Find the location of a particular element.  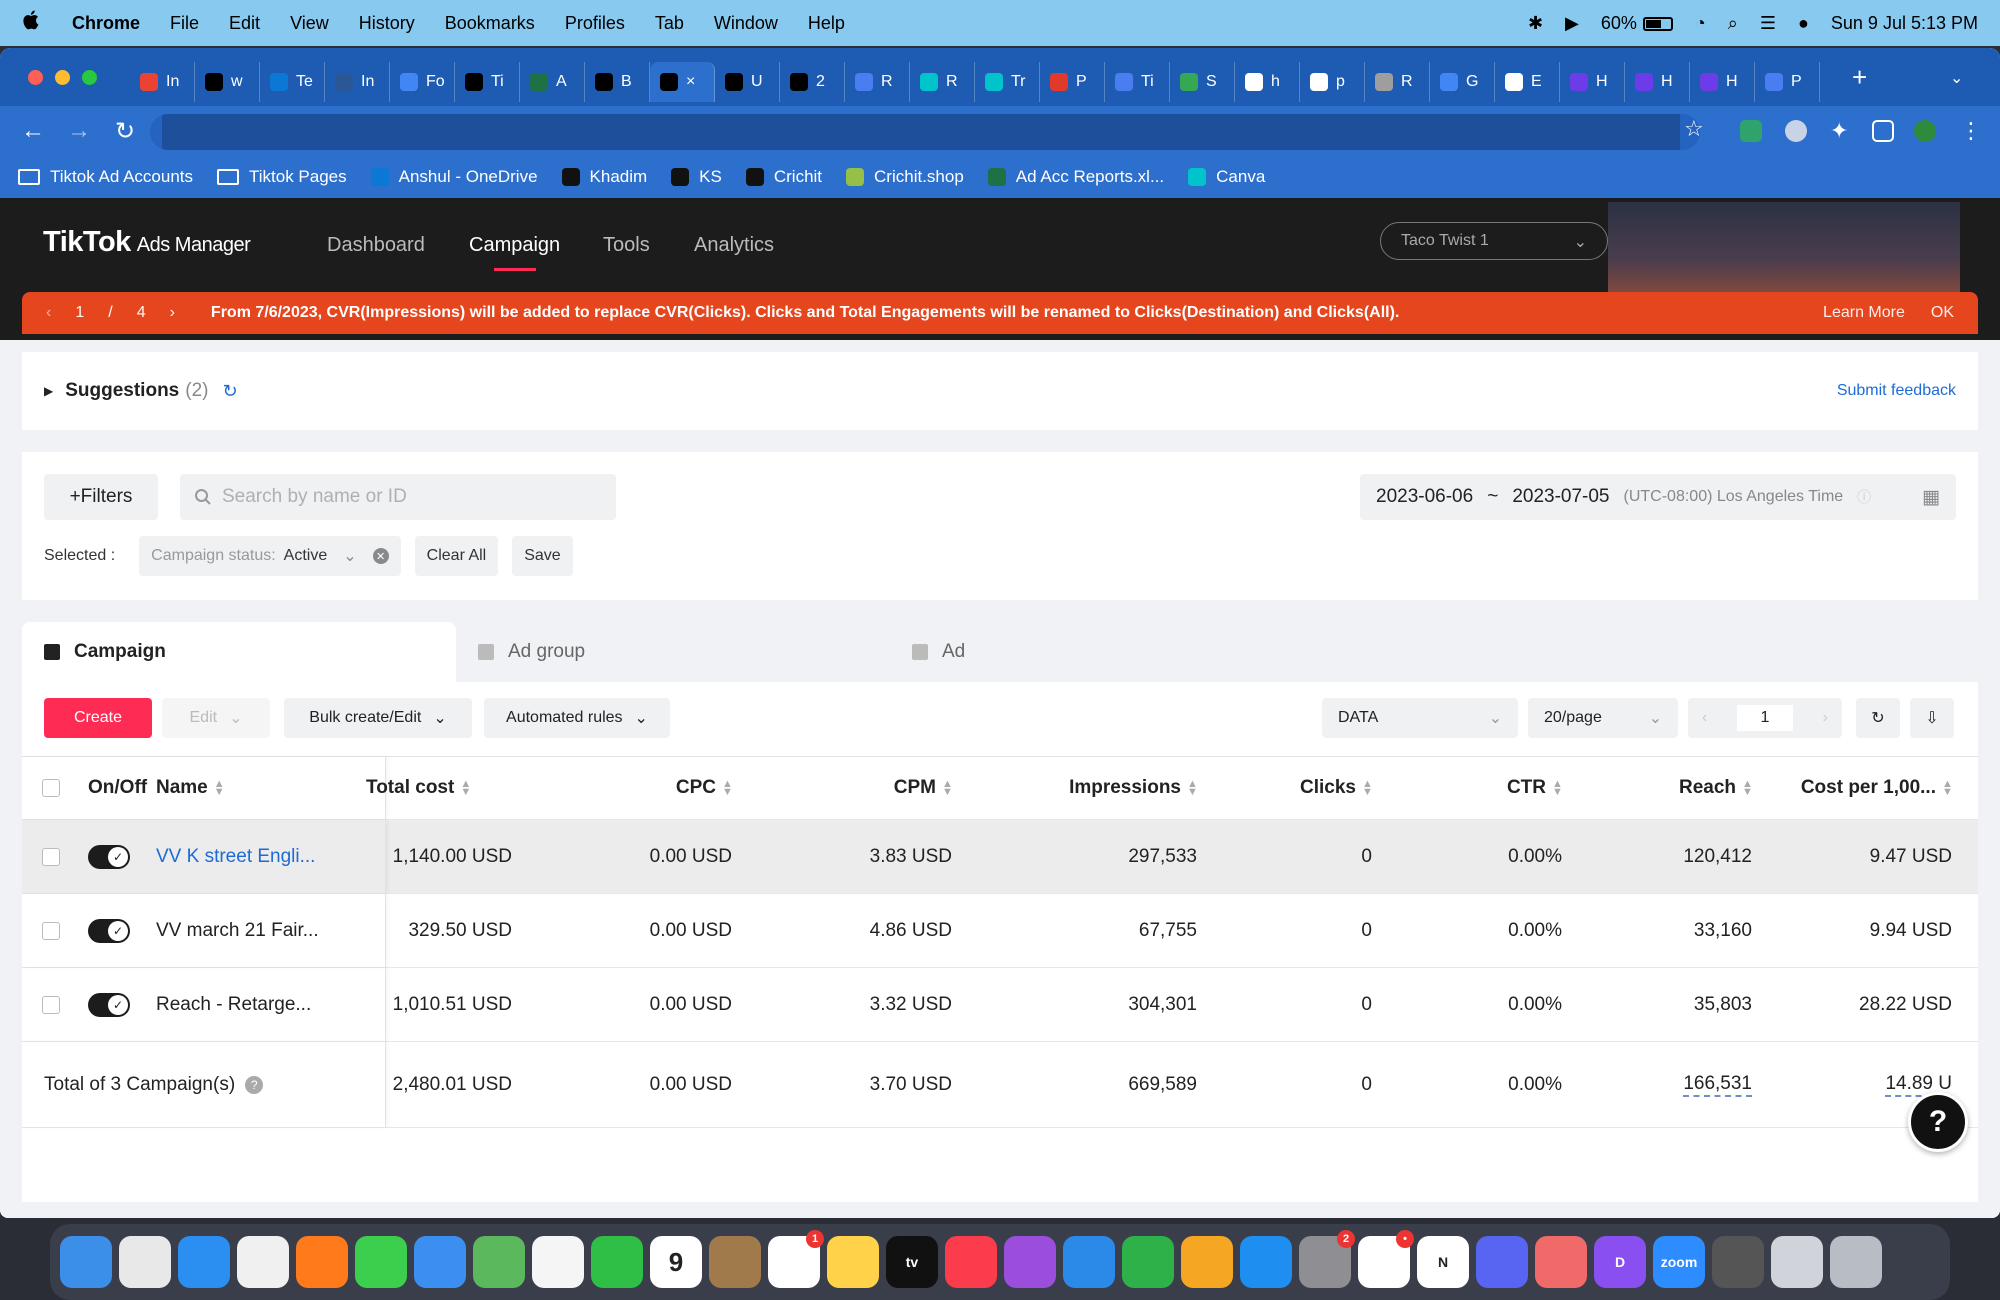

browser-tab: E is located at coordinates (1527, 82).